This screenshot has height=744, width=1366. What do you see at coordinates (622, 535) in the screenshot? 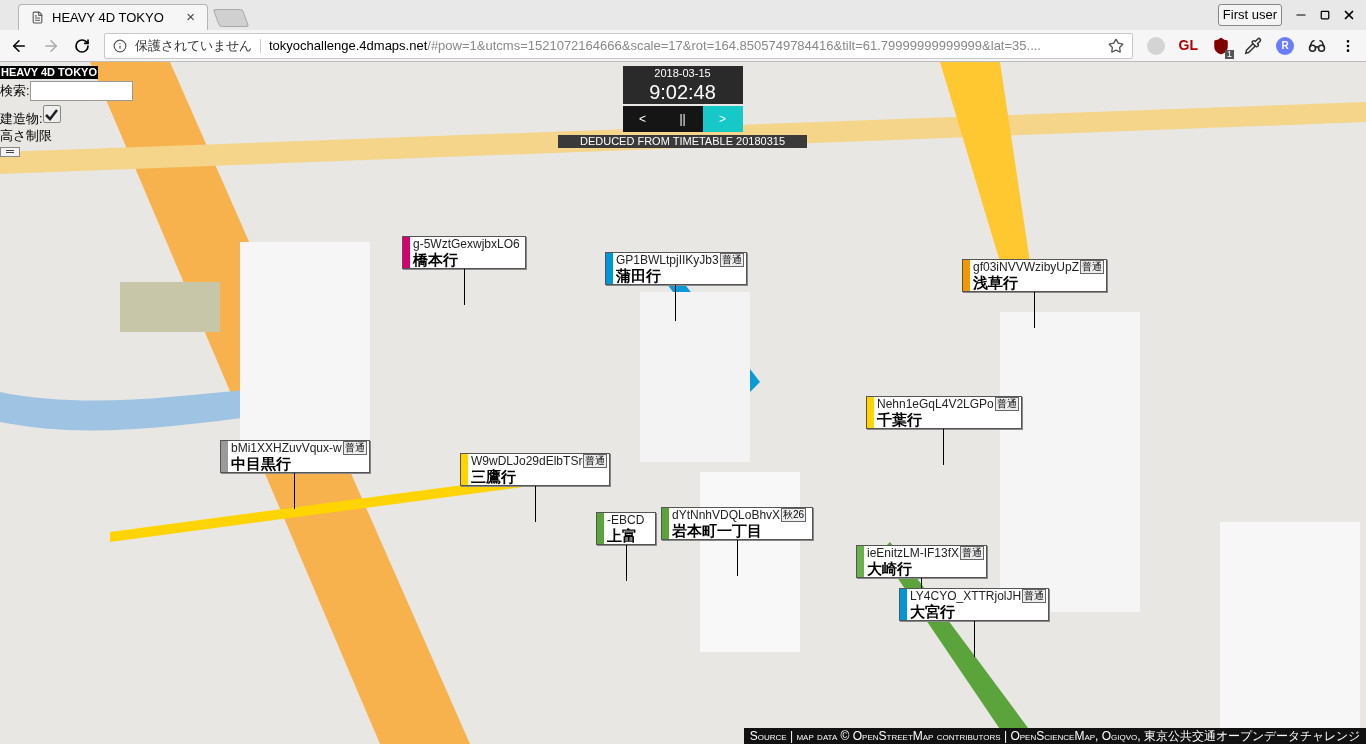
I see `train-destination: 上富` at bounding box center [622, 535].